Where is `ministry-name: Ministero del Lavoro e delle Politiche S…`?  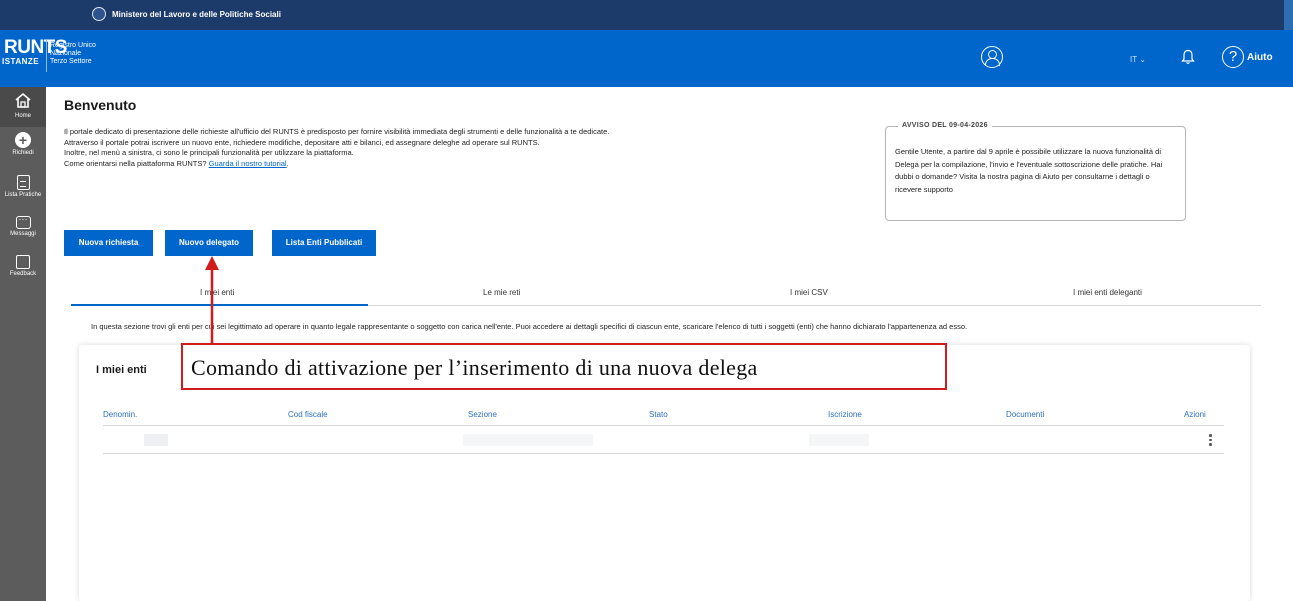 ministry-name: Ministero del Lavoro e delle Politiche S… is located at coordinates (196, 14).